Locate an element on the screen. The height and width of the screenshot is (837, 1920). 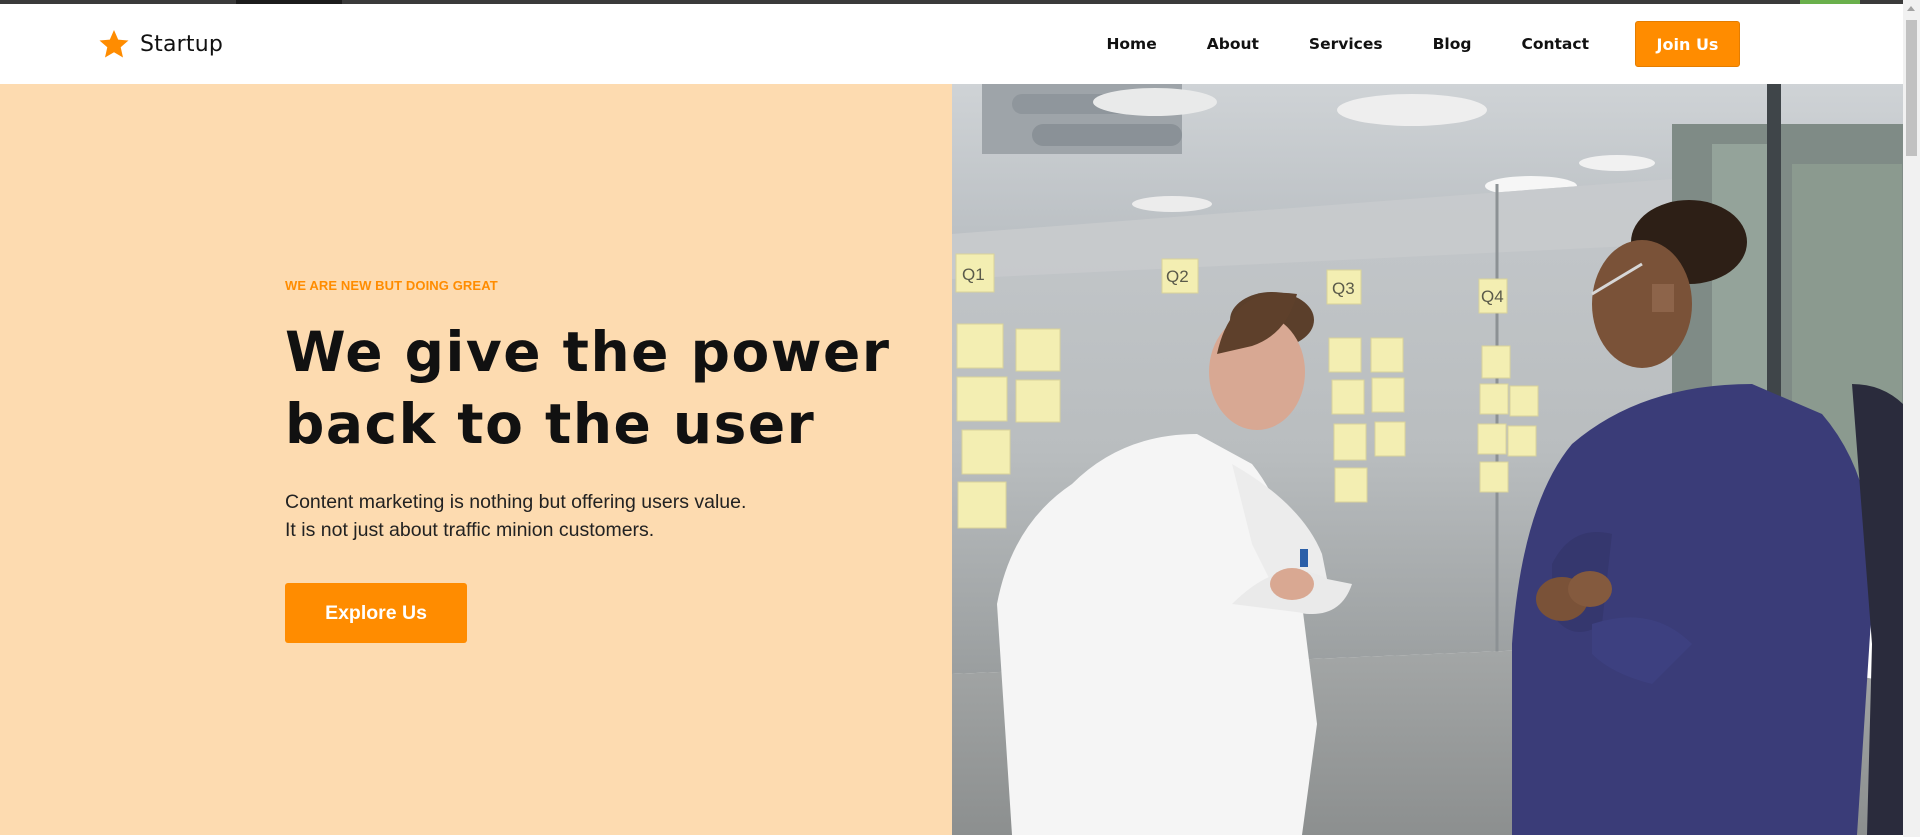
nav-about: About is located at coordinates (1233, 44).